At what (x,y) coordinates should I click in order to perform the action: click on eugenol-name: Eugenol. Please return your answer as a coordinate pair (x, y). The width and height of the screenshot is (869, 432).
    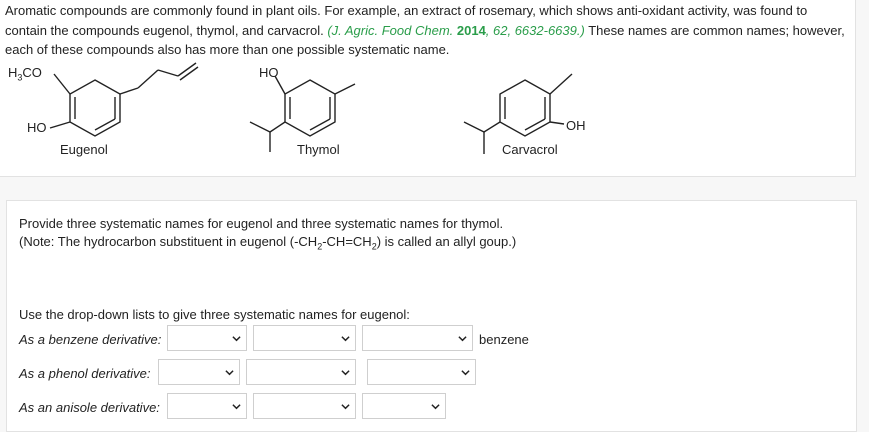
    Looking at the image, I should click on (84, 149).